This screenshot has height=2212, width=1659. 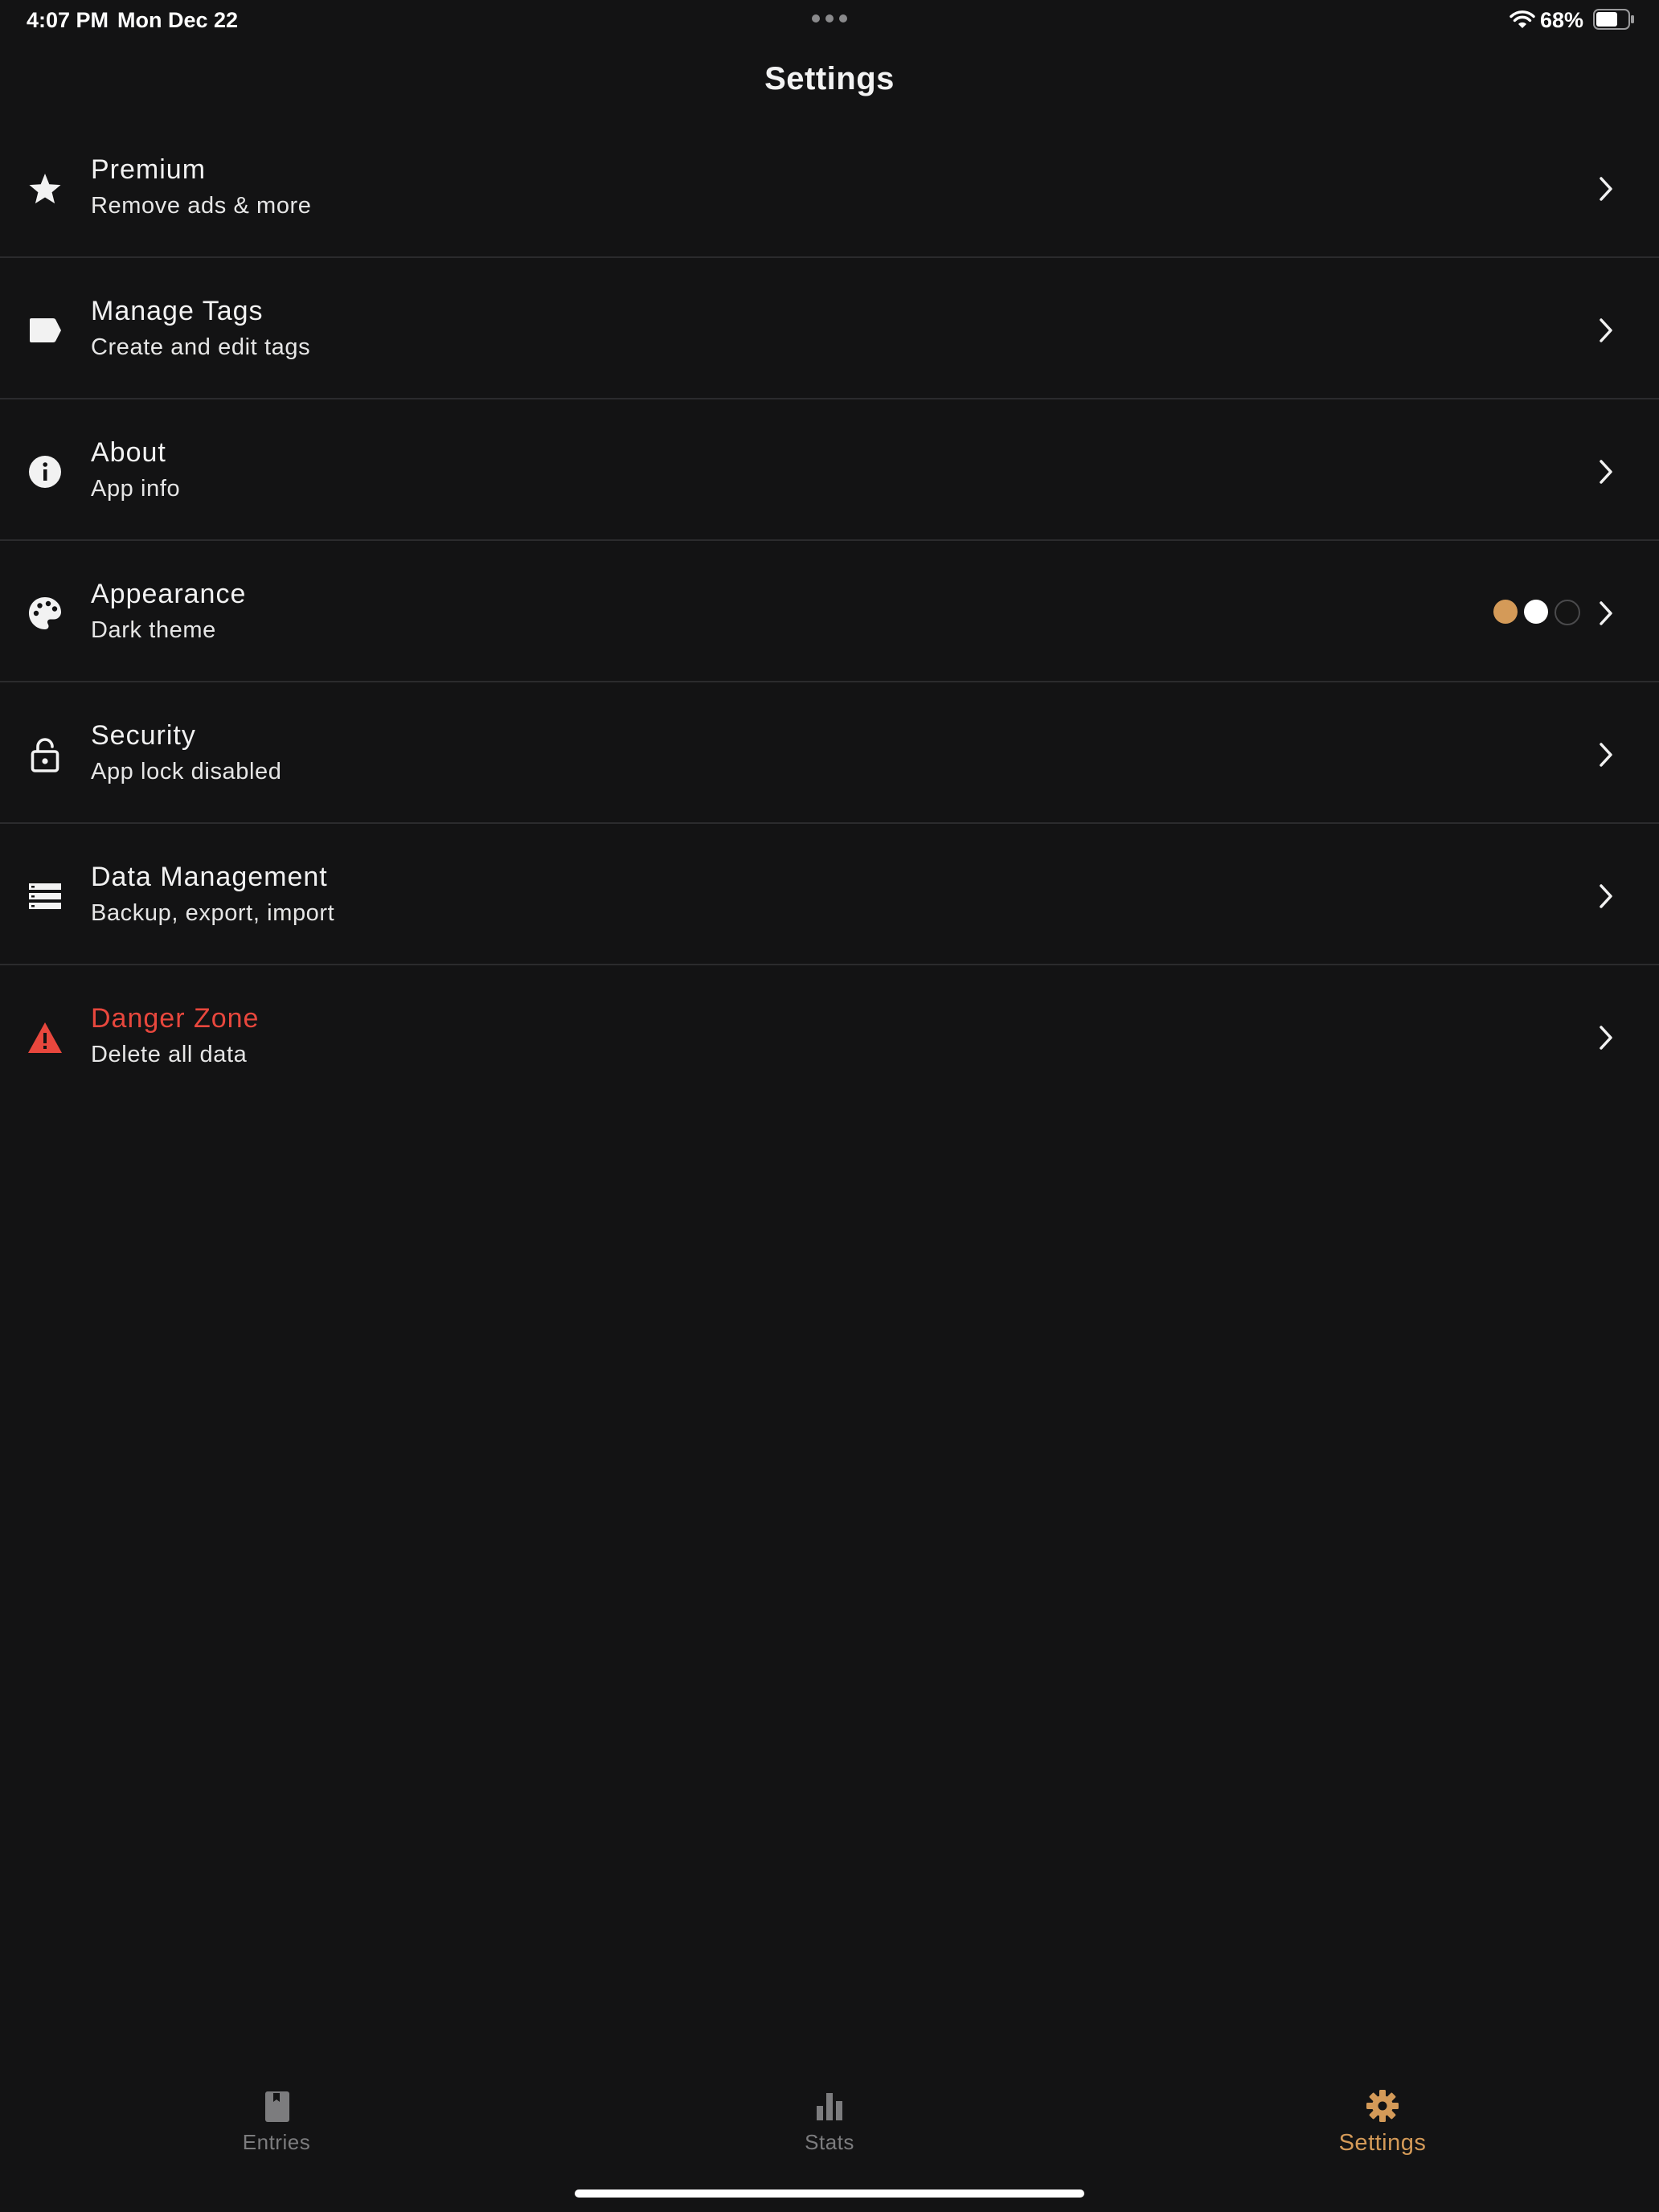 I want to click on book-icon, so click(x=277, y=2106).